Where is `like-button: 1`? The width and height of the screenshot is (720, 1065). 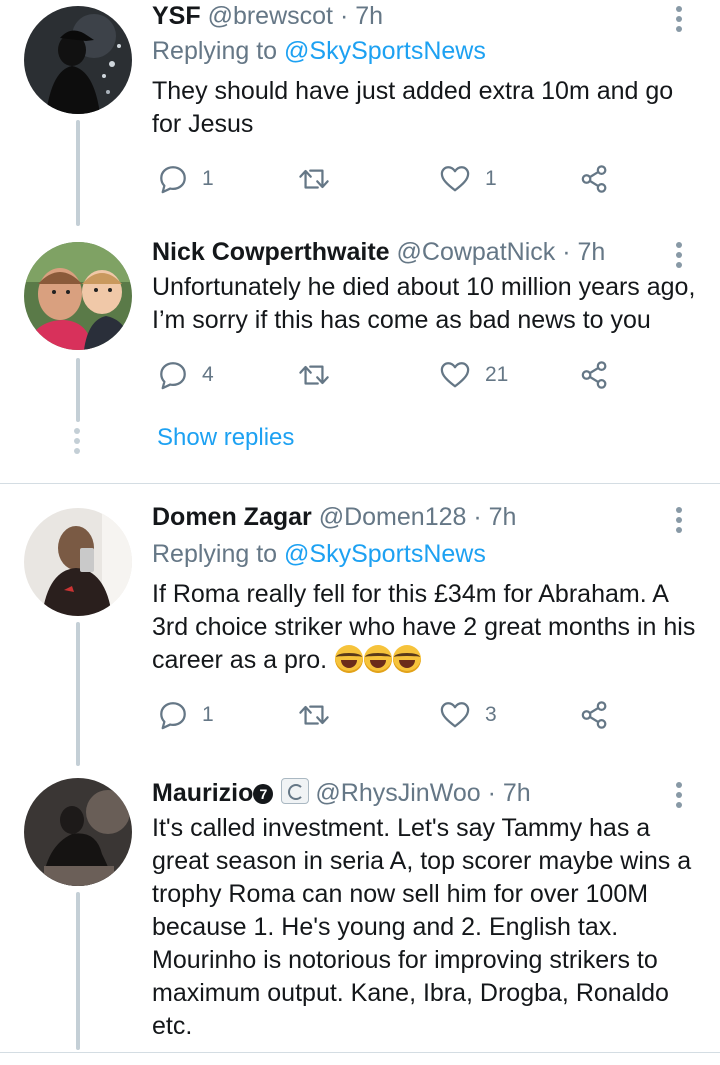 like-button: 1 is located at coordinates (468, 179).